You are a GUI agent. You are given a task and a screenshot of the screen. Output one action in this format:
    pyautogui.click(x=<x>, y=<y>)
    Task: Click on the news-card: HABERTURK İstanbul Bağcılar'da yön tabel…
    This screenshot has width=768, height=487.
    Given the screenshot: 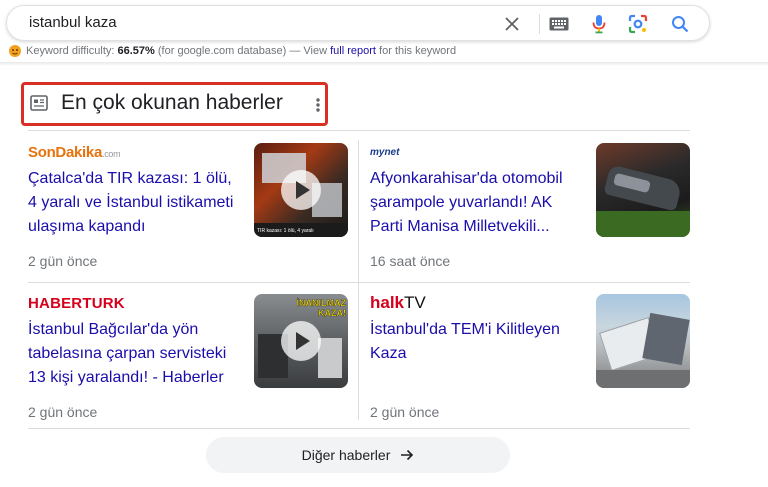 What is the action you would take?
    pyautogui.click(x=188, y=364)
    